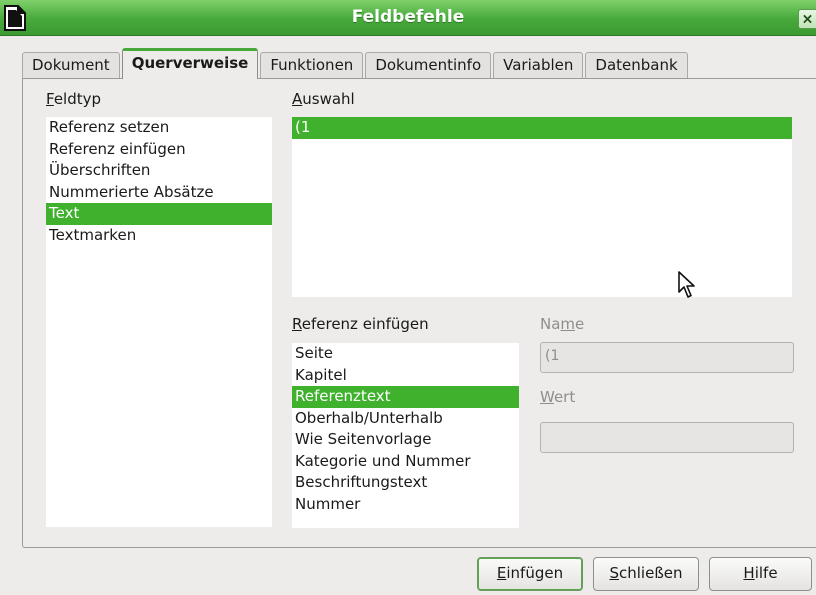  What do you see at coordinates (360, 324) in the screenshot?
I see `referenz-label: Referenz einfügen` at bounding box center [360, 324].